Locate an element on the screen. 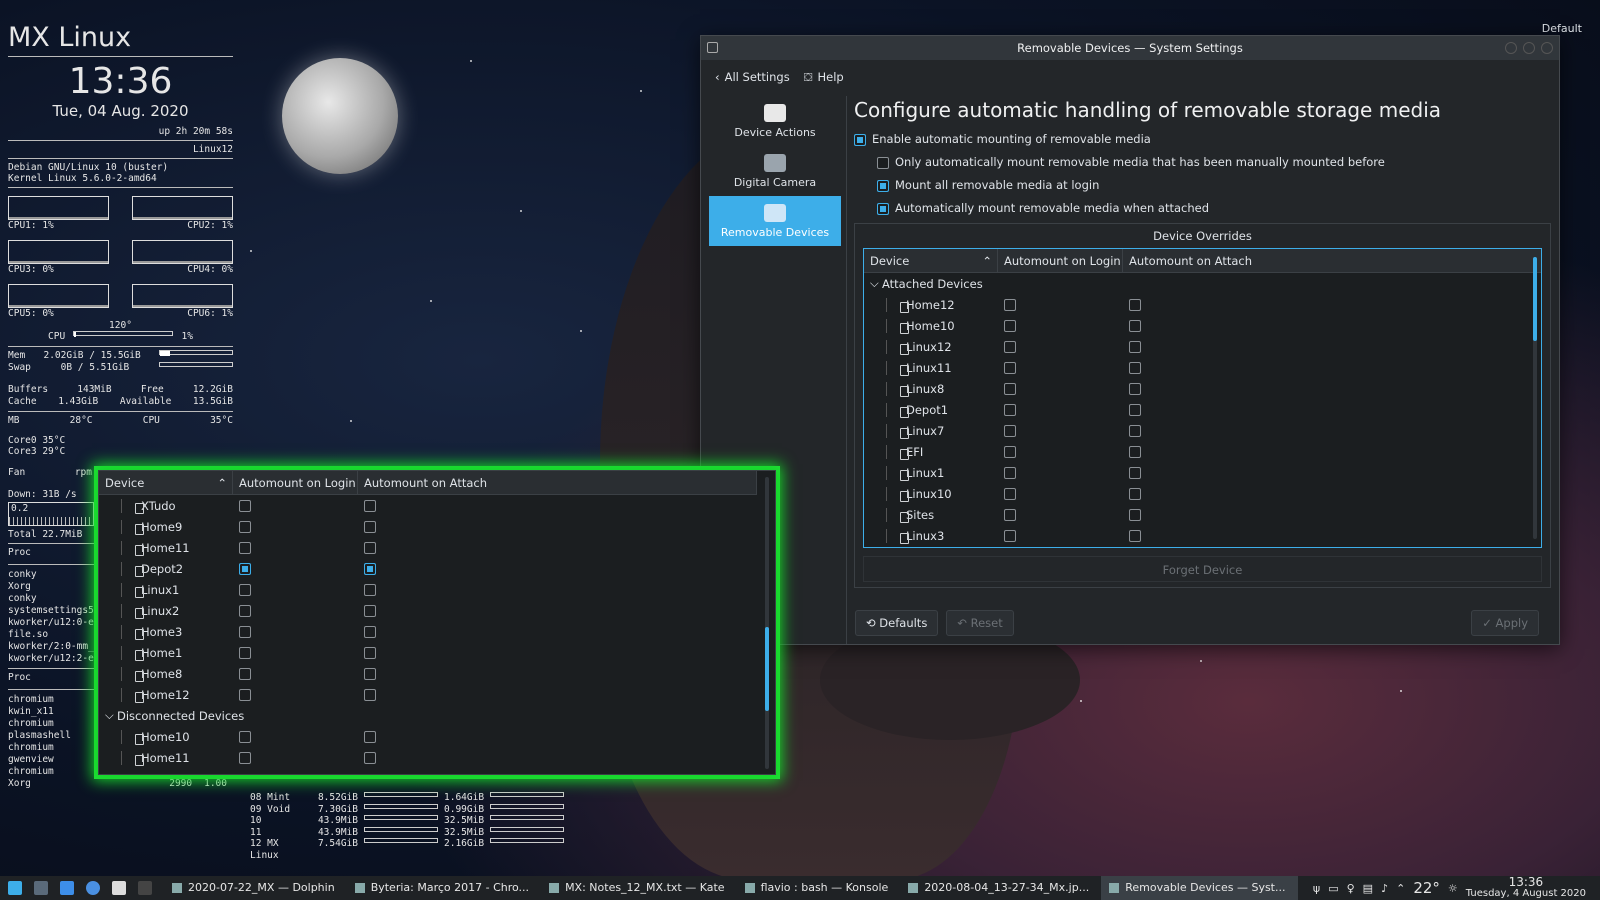  text-editor-icon is located at coordinates (119, 888).